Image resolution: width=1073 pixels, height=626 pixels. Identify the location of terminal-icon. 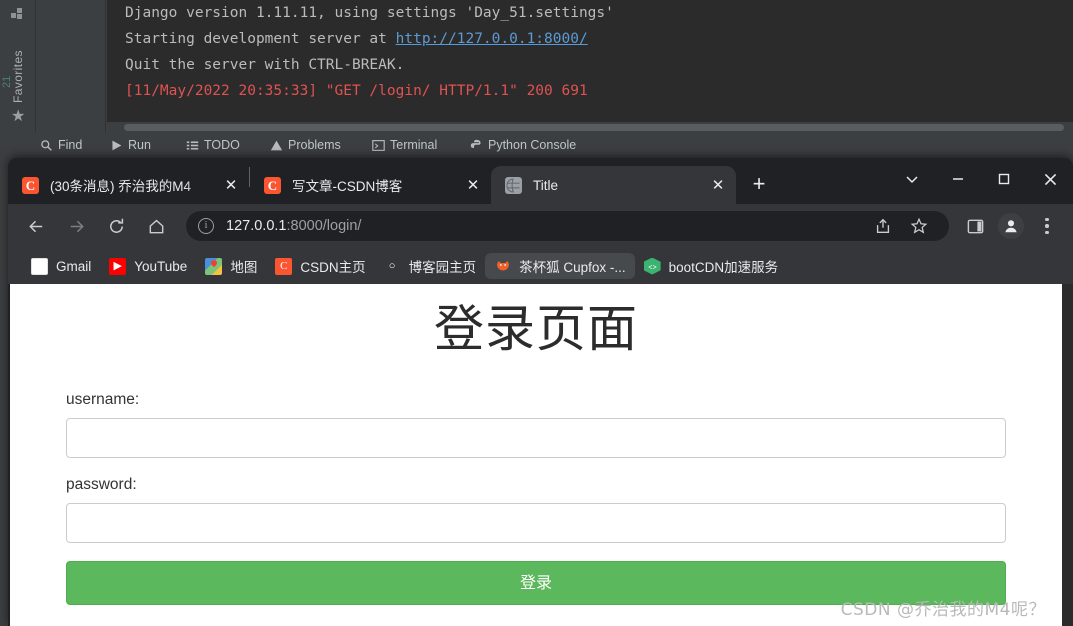
(378, 145).